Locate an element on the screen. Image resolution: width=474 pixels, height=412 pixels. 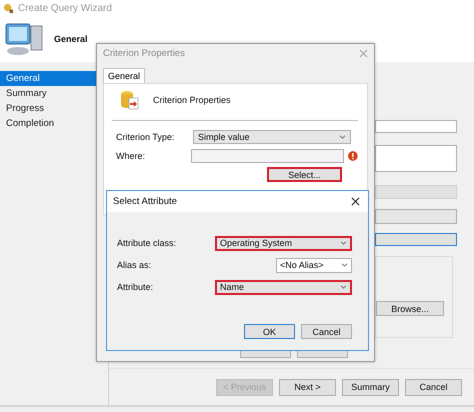
window-title: Create Query Wizard is located at coordinates (65, 8).